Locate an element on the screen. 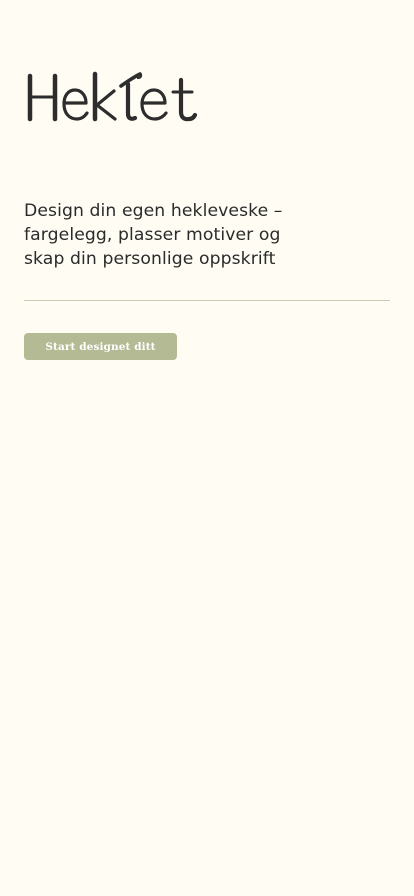  app-logo is located at coordinates (119, 95).